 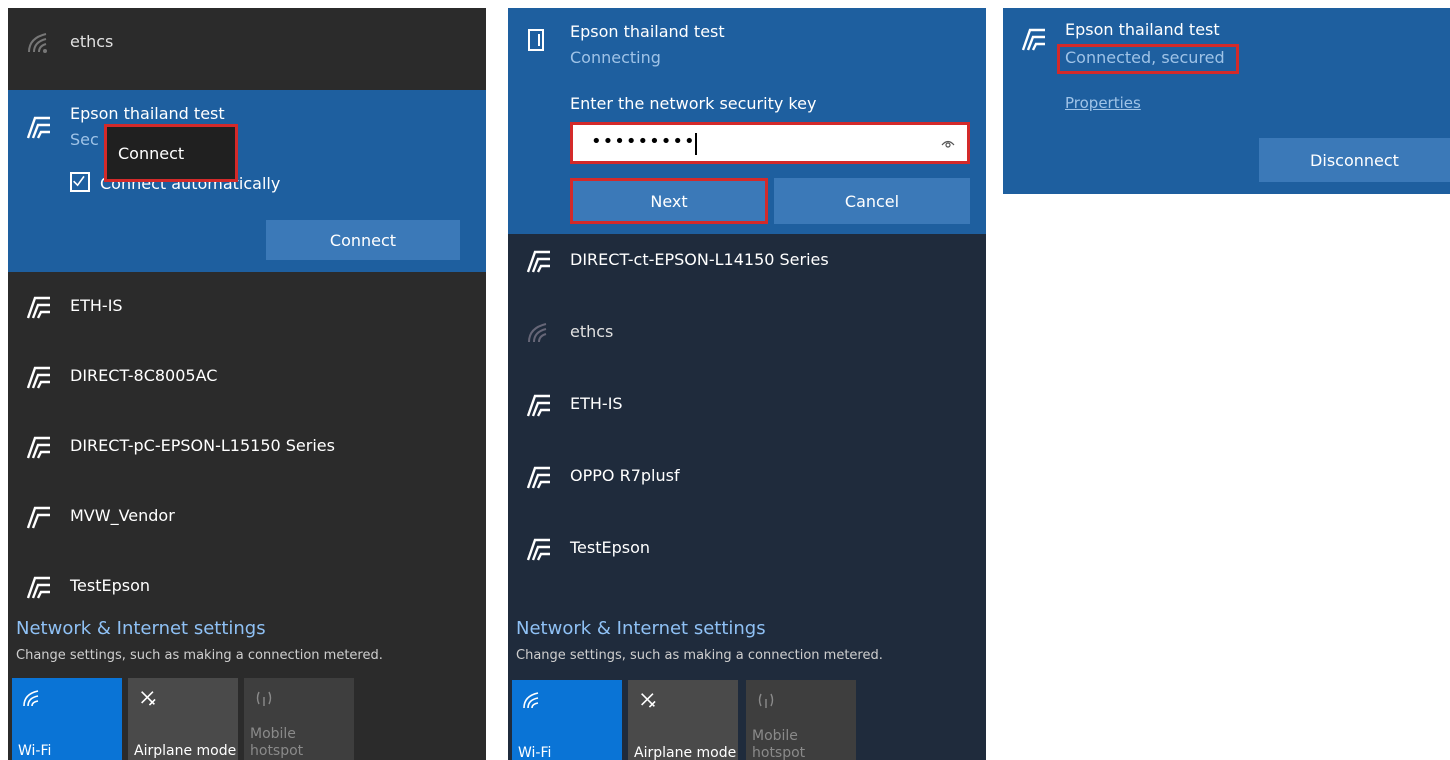 I want to click on connected-network-name: Epson thailand test, so click(x=1142, y=29).